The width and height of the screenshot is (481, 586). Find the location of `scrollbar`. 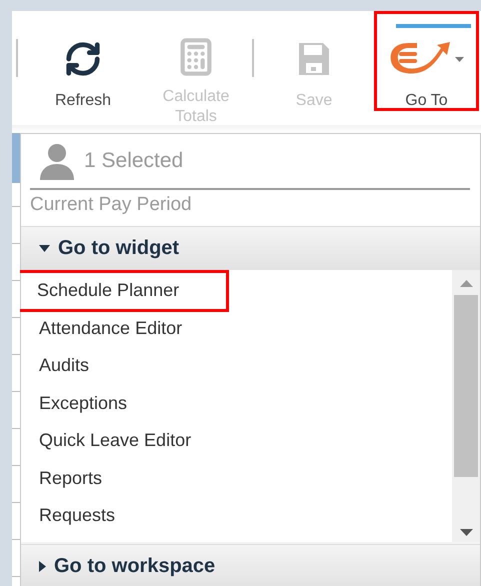

scrollbar is located at coordinates (466, 406).